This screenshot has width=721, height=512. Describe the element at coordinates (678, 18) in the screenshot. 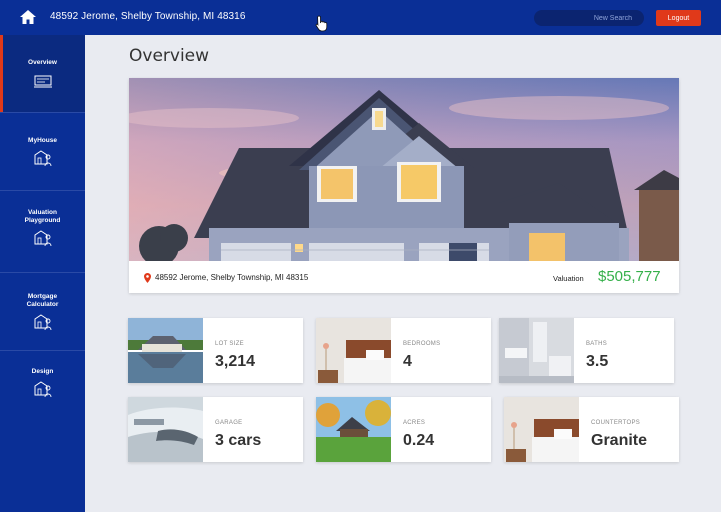

I see `logout-button: Logout` at that location.